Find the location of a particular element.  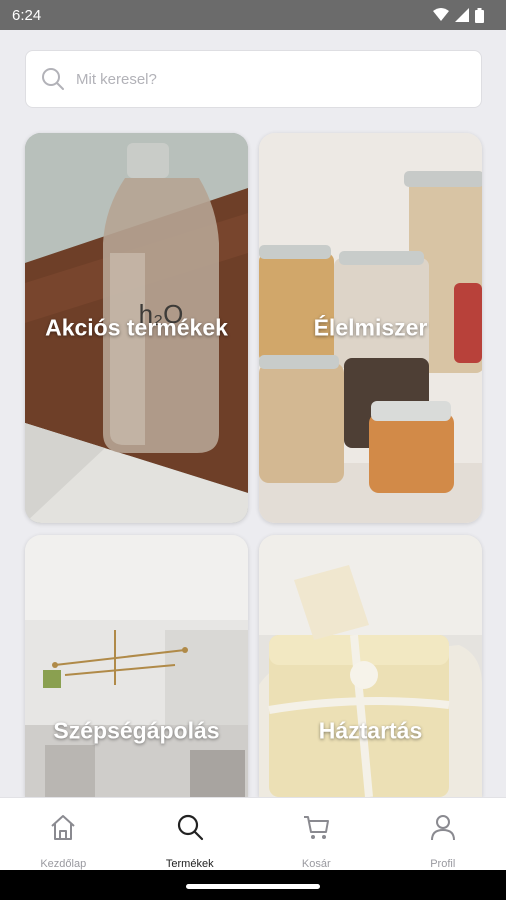

status-time: 6:24 is located at coordinates (27, 15).